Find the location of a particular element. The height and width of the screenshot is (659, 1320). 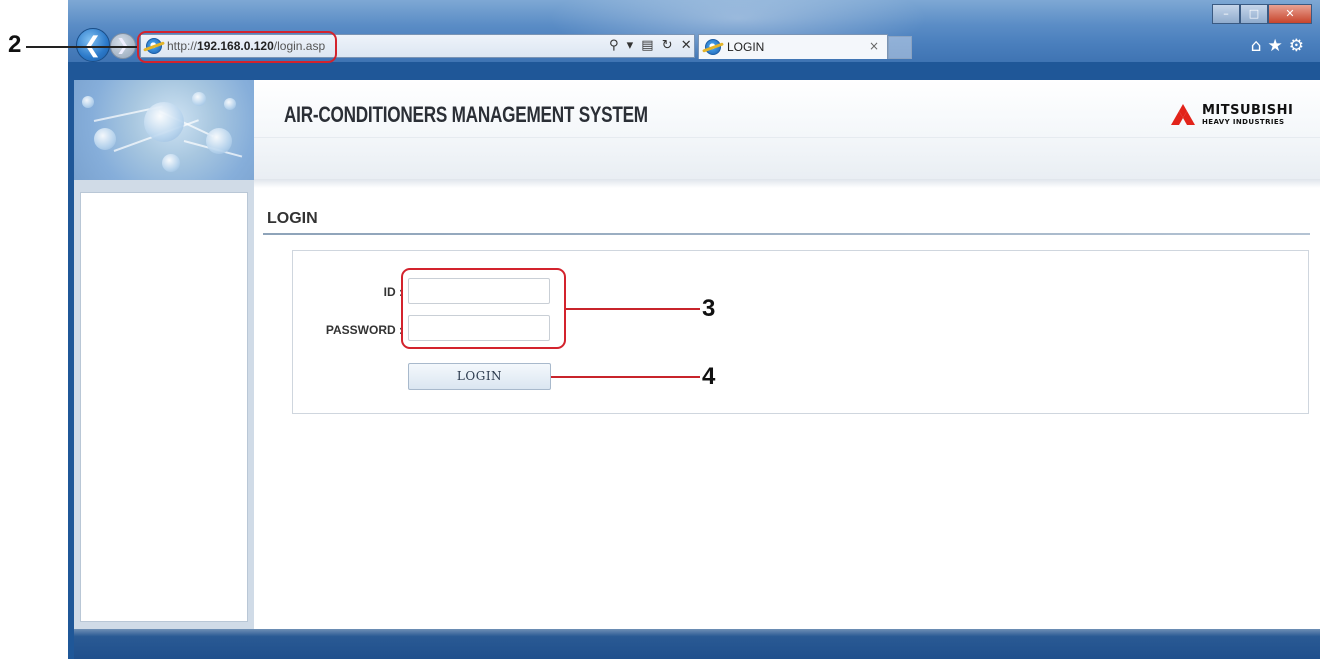

id-label: ID : is located at coordinates (393, 292).